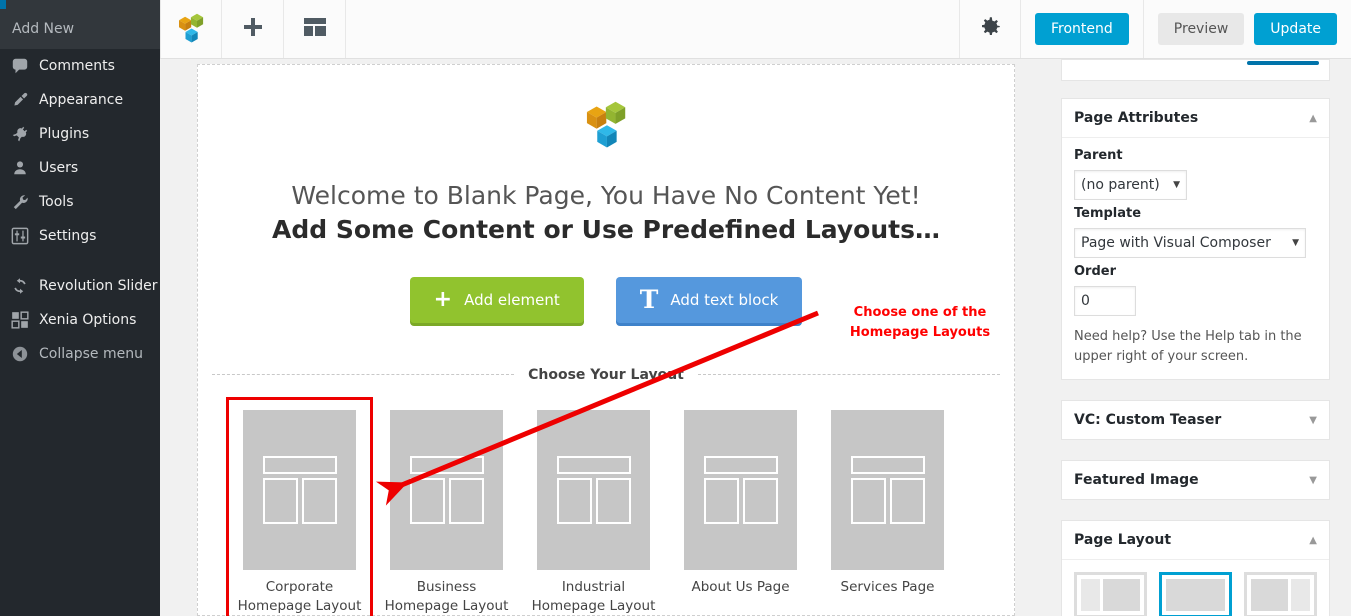 This screenshot has width=1351, height=616. I want to click on choose-layout-label: Choose Your Layout, so click(606, 374).